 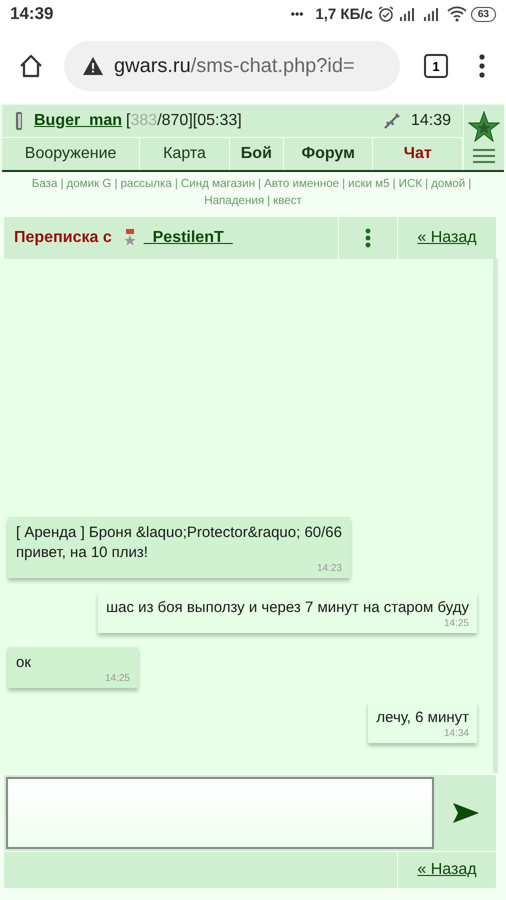 What do you see at coordinates (179, 543) in the screenshot?
I see `message-text: [ Аренда ] Броня &laquo;Protector&raquo; 60/66 привет, на 10 плиз!` at bounding box center [179, 543].